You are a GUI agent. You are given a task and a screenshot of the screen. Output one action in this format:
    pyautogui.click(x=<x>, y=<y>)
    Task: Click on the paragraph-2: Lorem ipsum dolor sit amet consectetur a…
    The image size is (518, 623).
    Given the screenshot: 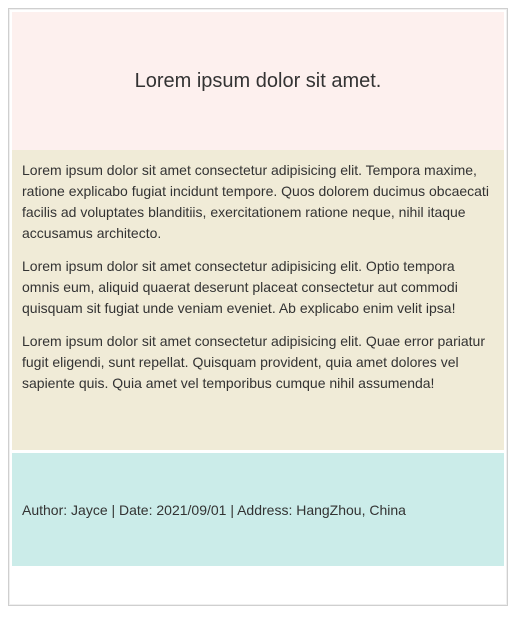 What is the action you would take?
    pyautogui.click(x=240, y=287)
    